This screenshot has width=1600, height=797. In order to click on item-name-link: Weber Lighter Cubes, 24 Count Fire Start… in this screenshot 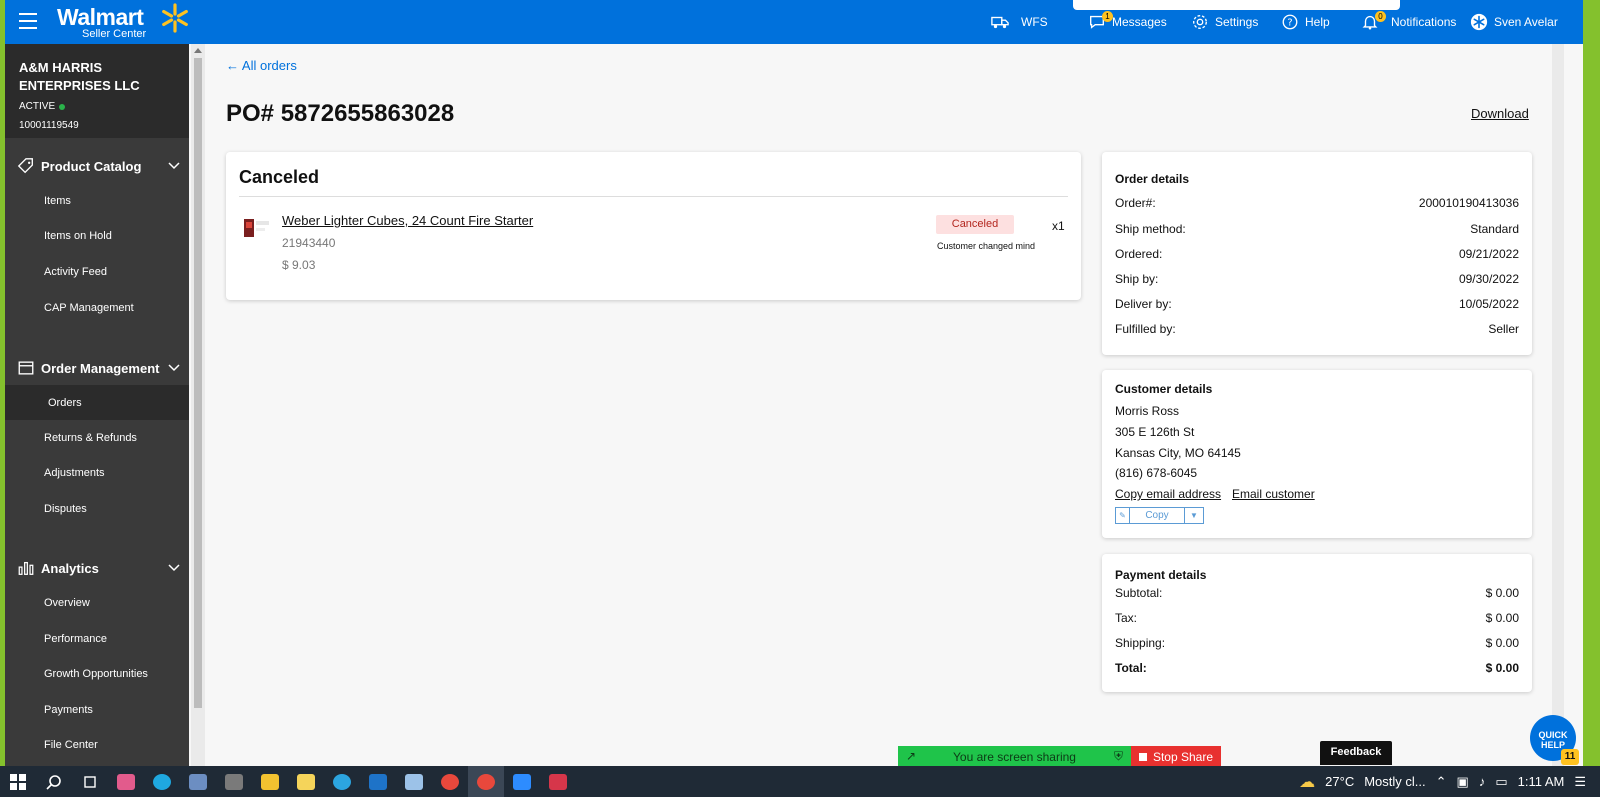, I will do `click(407, 220)`.